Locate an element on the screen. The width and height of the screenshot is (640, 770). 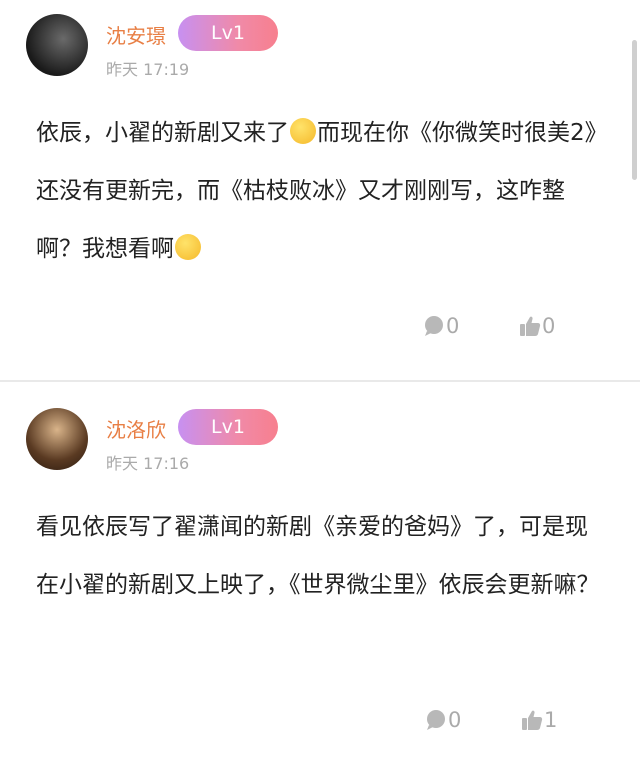
like-button: 1 is located at coordinates (538, 720).